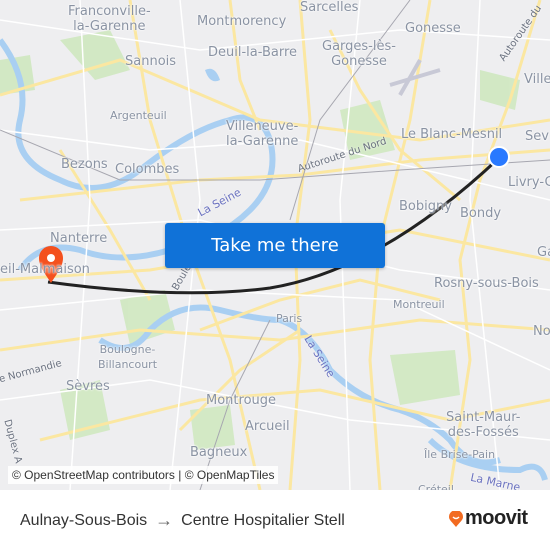 The image size is (550, 550). What do you see at coordinates (219, 452) in the screenshot?
I see `place-label-bagneux: Bagneux` at bounding box center [219, 452].